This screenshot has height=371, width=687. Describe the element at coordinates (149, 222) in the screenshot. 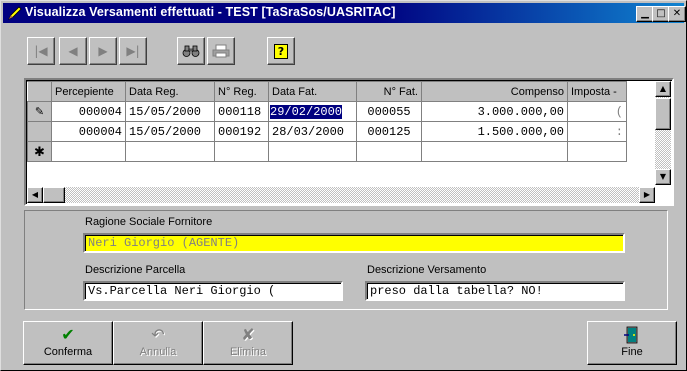

I see `ragione-sociale-label: Ragione Sociale Fornitore` at that location.